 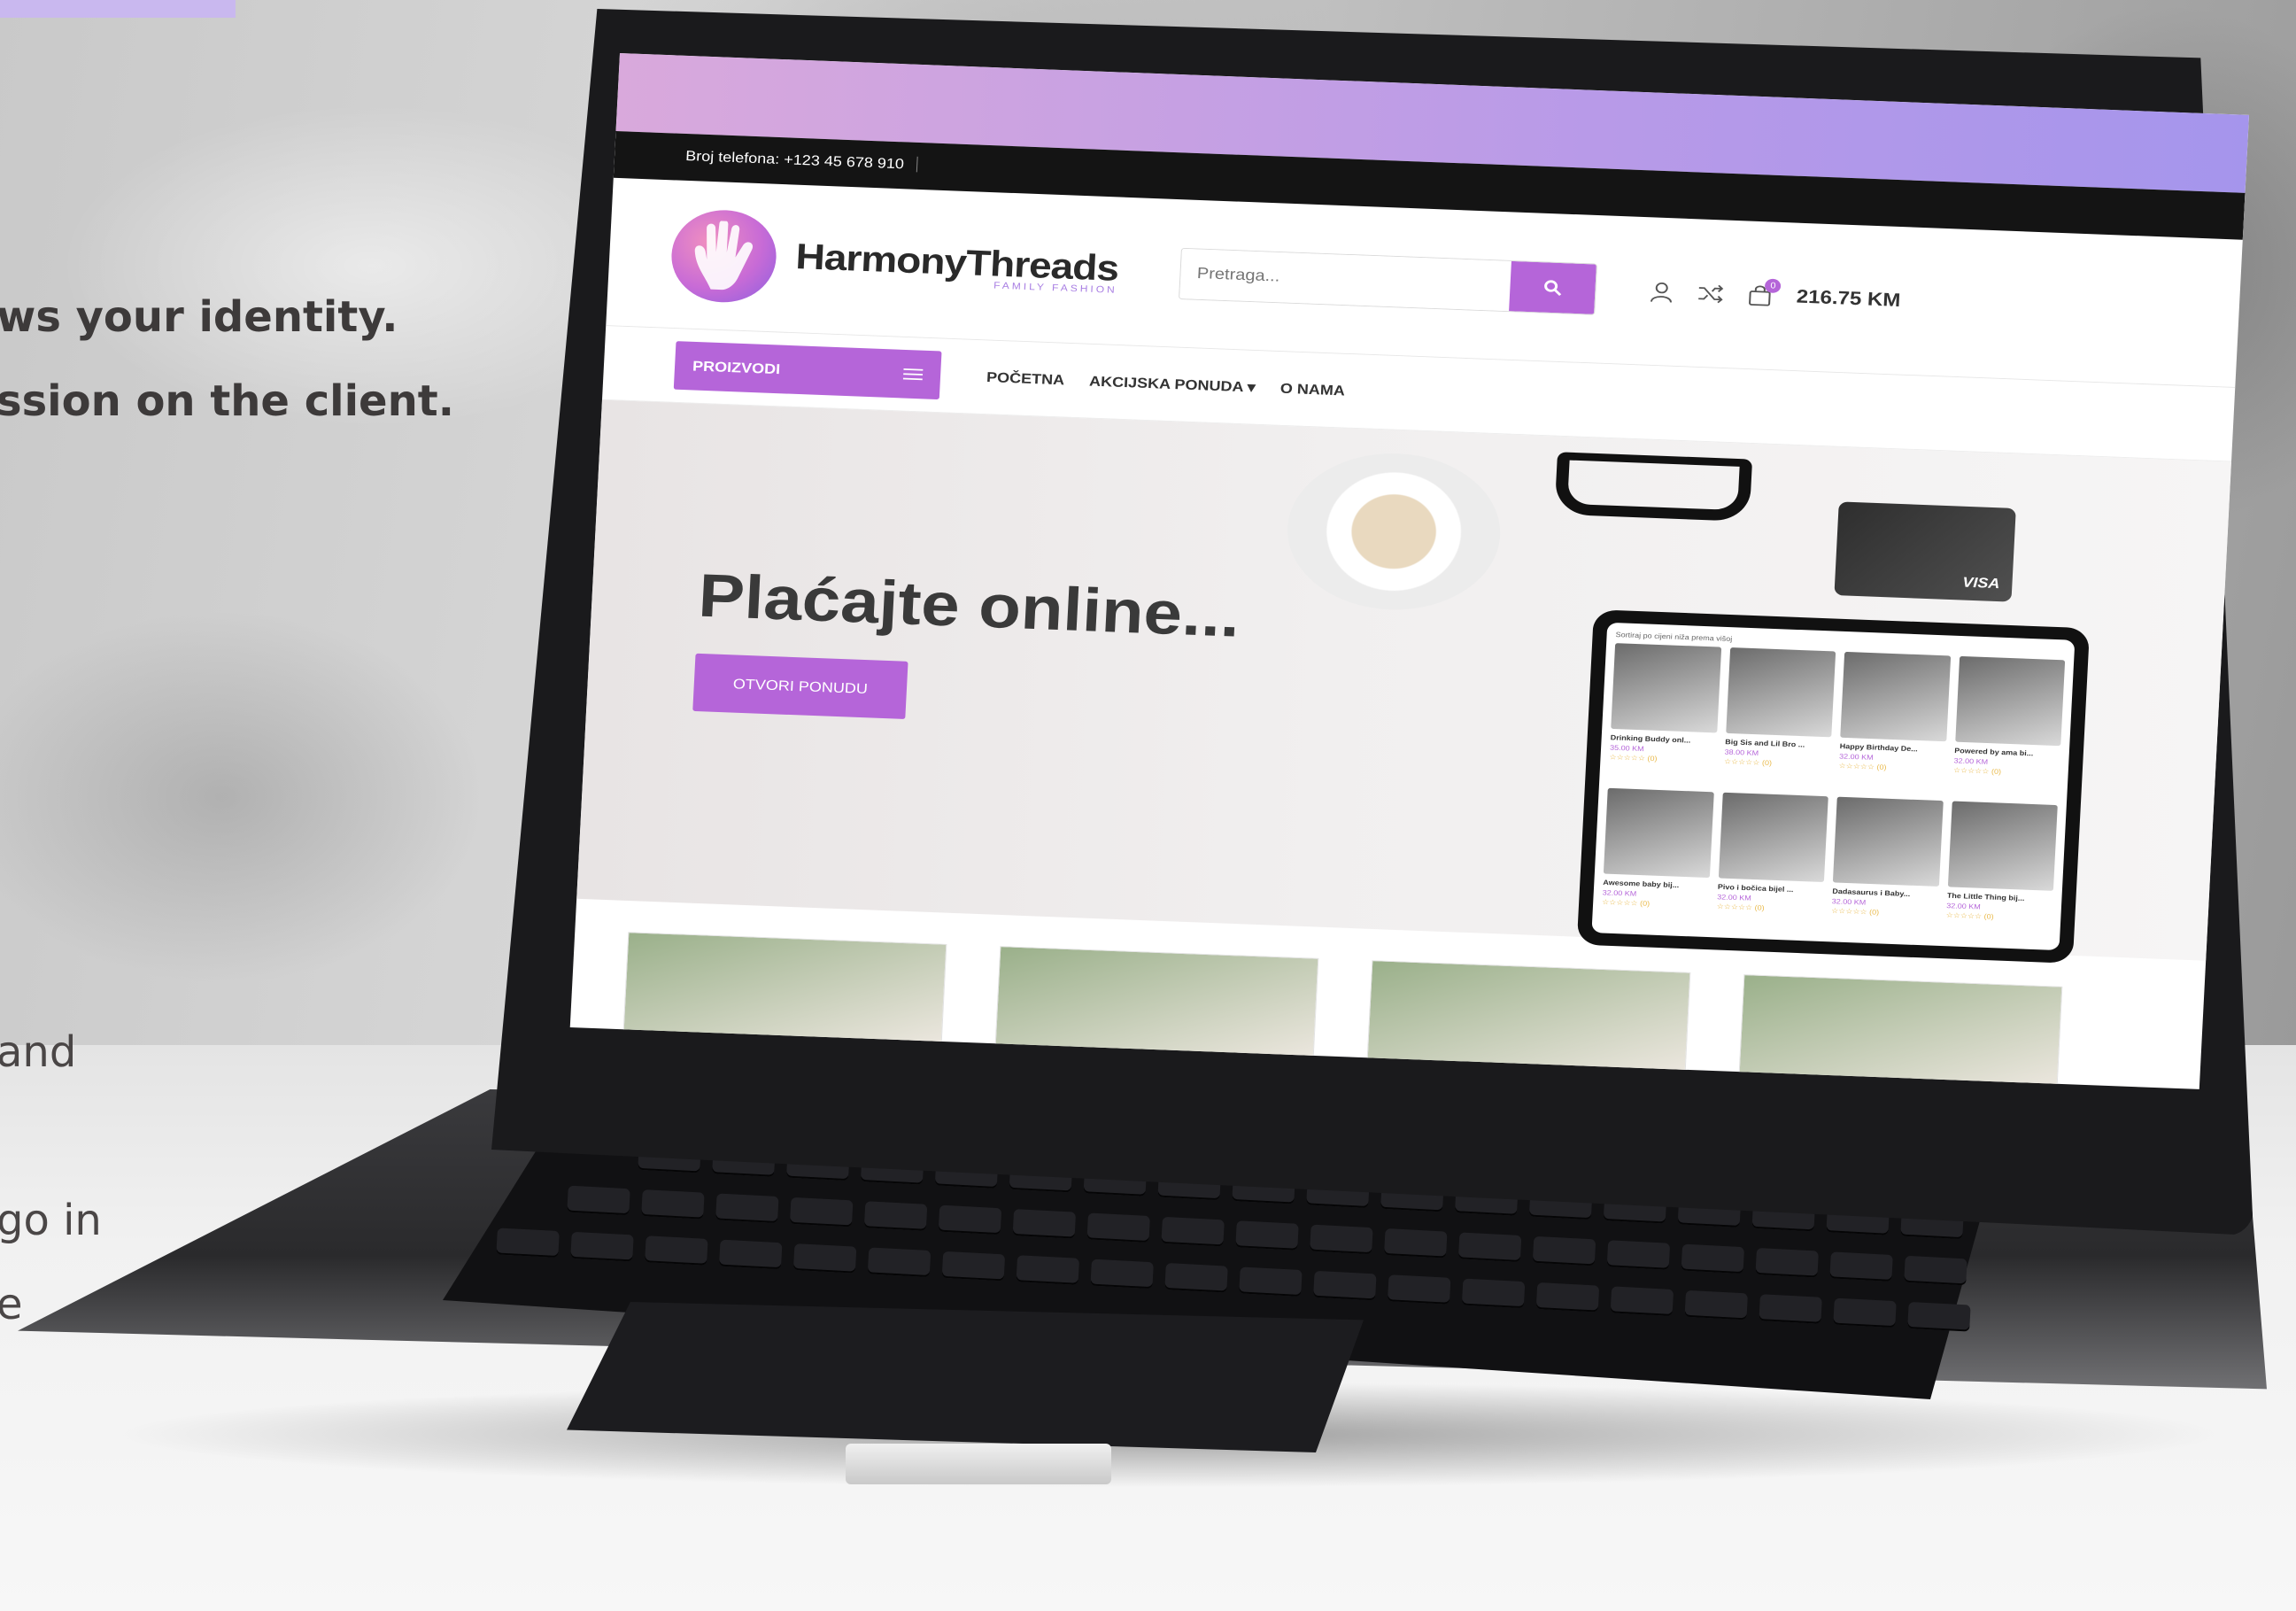 I want to click on product-card: Dadasaurus i Baby... 32.00 KM ☆☆☆☆☆ (0), so click(x=1887, y=867).